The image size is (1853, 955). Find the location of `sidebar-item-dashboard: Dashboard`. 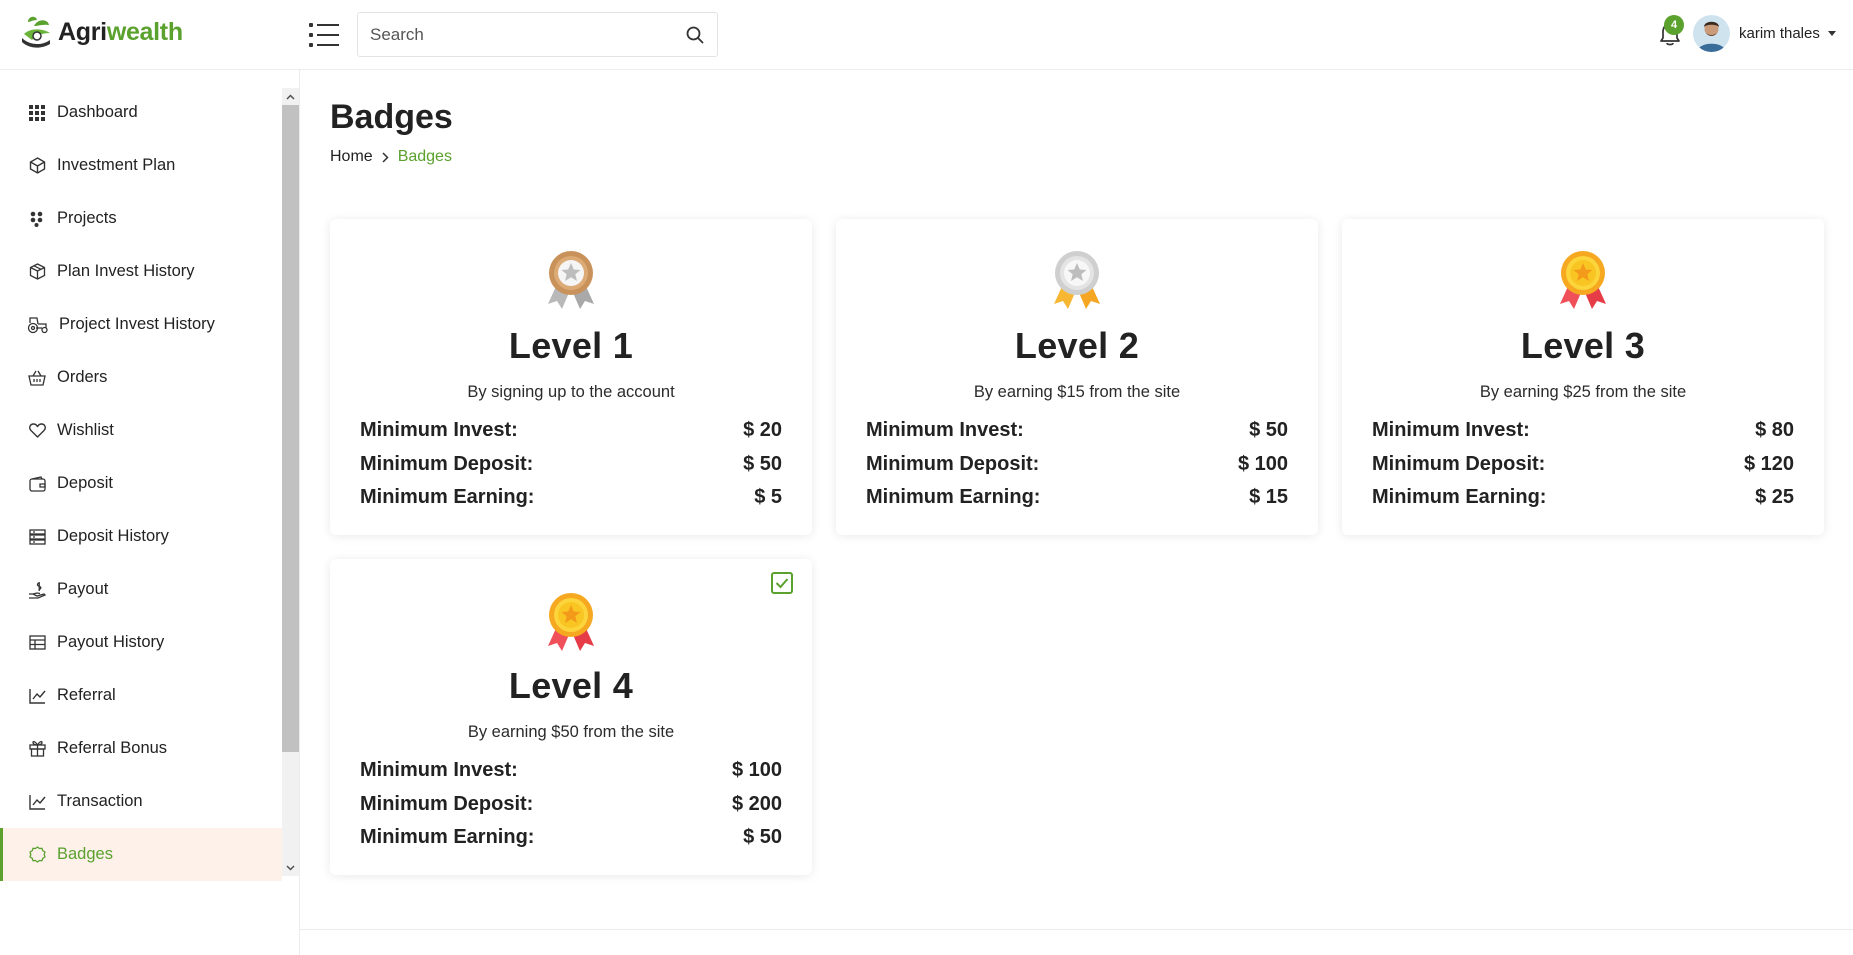

sidebar-item-dashboard: Dashboard is located at coordinates (141, 112).